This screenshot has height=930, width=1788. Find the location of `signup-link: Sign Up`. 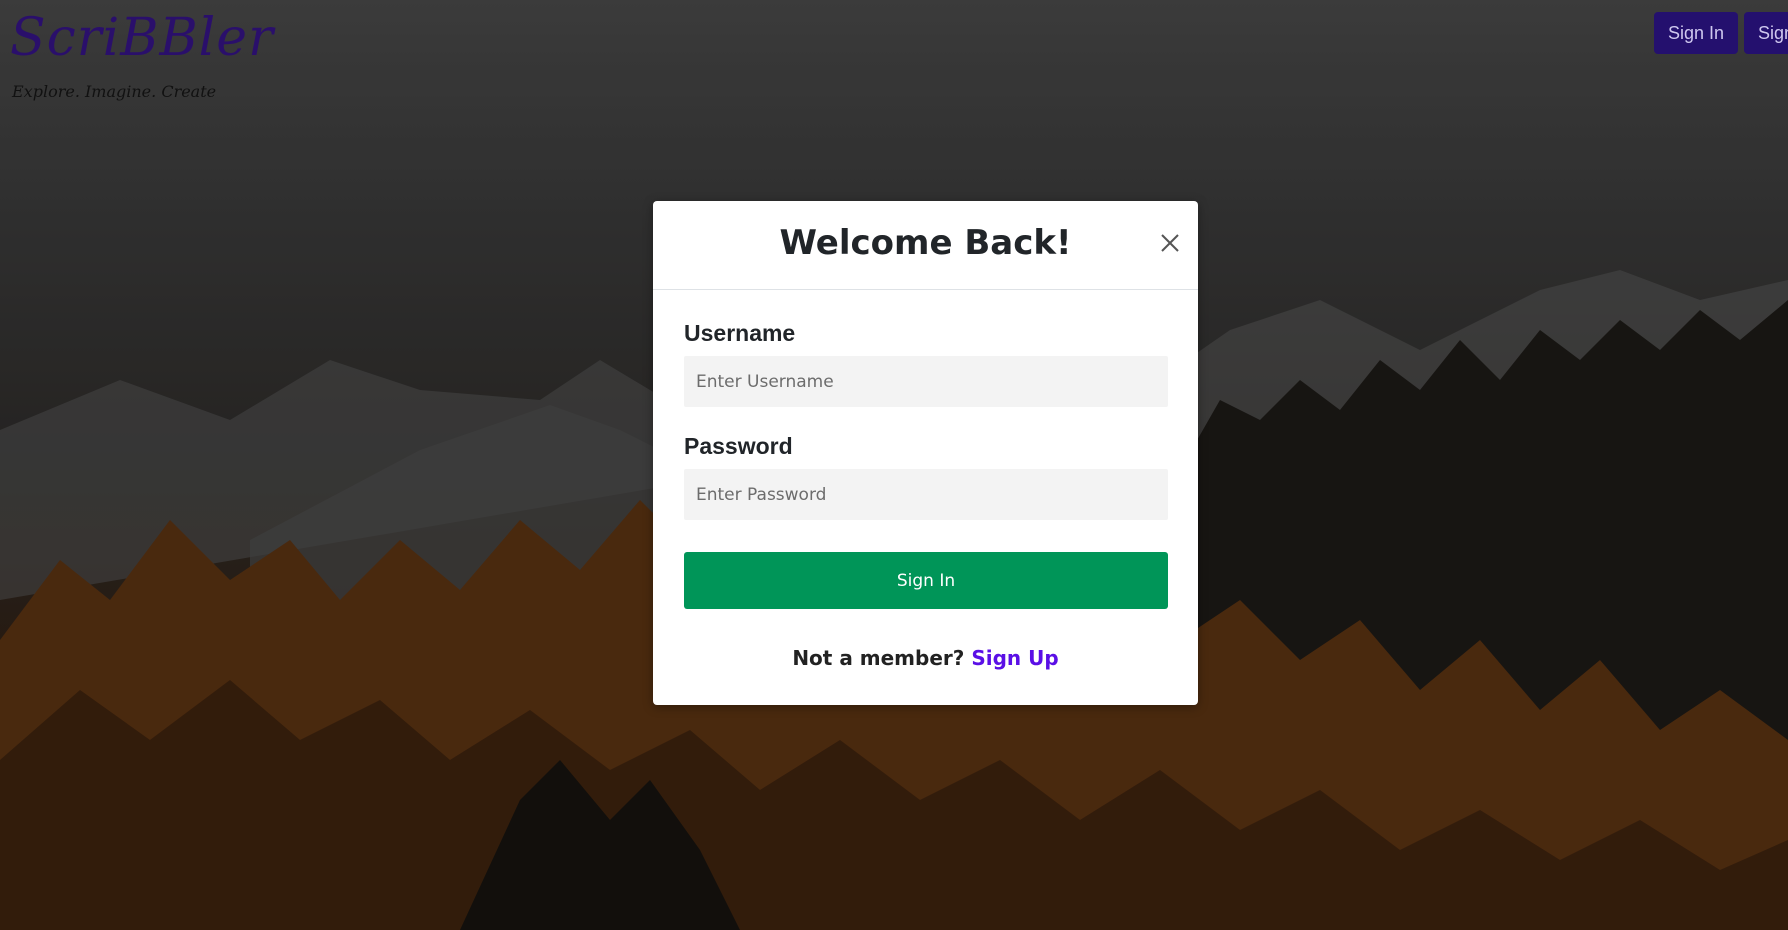

signup-link: Sign Up is located at coordinates (1014, 658).